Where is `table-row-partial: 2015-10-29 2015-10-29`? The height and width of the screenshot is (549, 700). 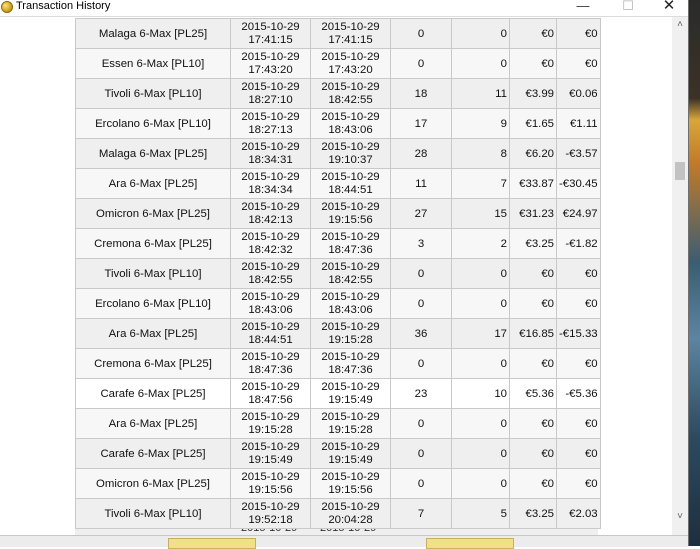 table-row-partial: 2015-10-29 2015-10-29 is located at coordinates (336, 531).